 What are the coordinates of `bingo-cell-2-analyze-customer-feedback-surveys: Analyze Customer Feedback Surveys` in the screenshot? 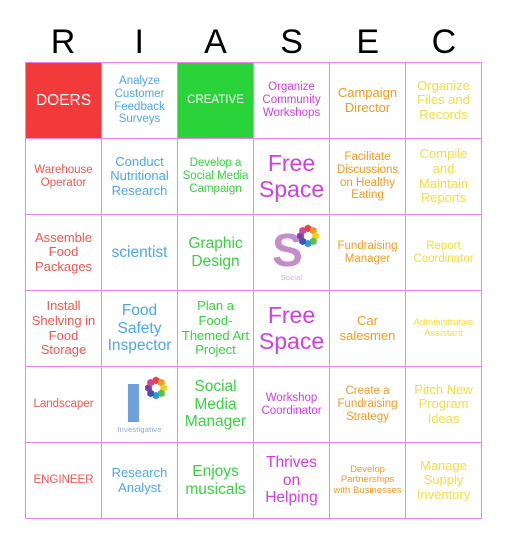 It's located at (140, 101).